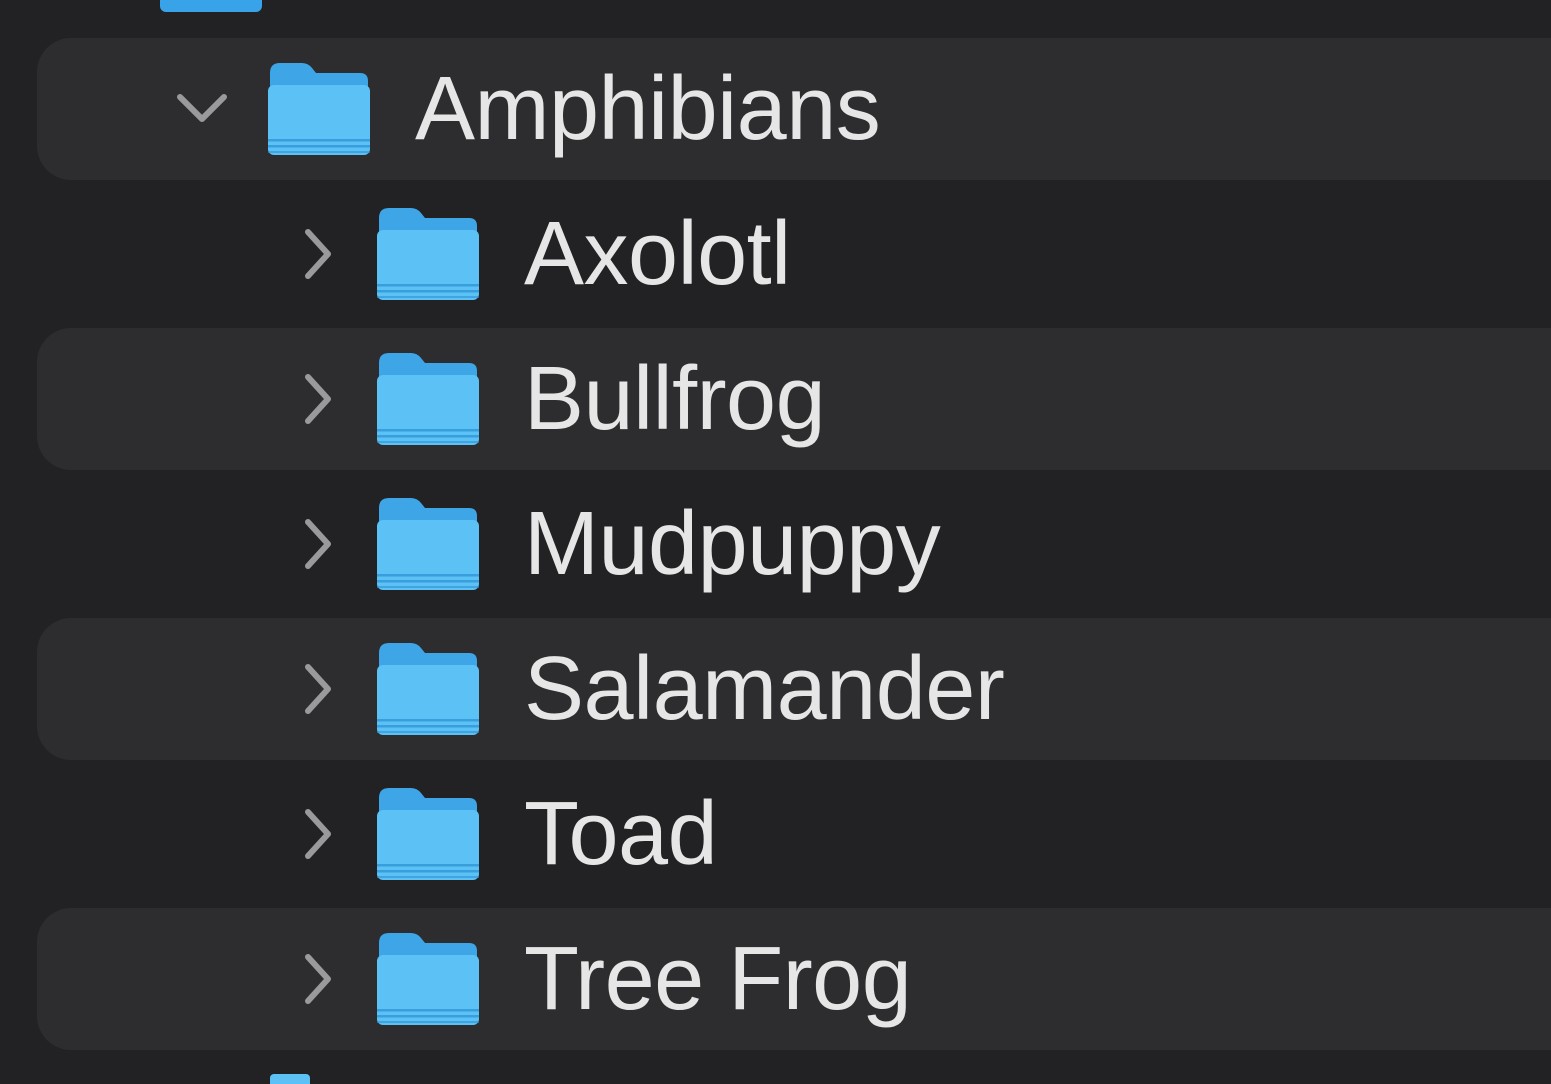  What do you see at coordinates (202, 109) in the screenshot?
I see `chevron-down-icon` at bounding box center [202, 109].